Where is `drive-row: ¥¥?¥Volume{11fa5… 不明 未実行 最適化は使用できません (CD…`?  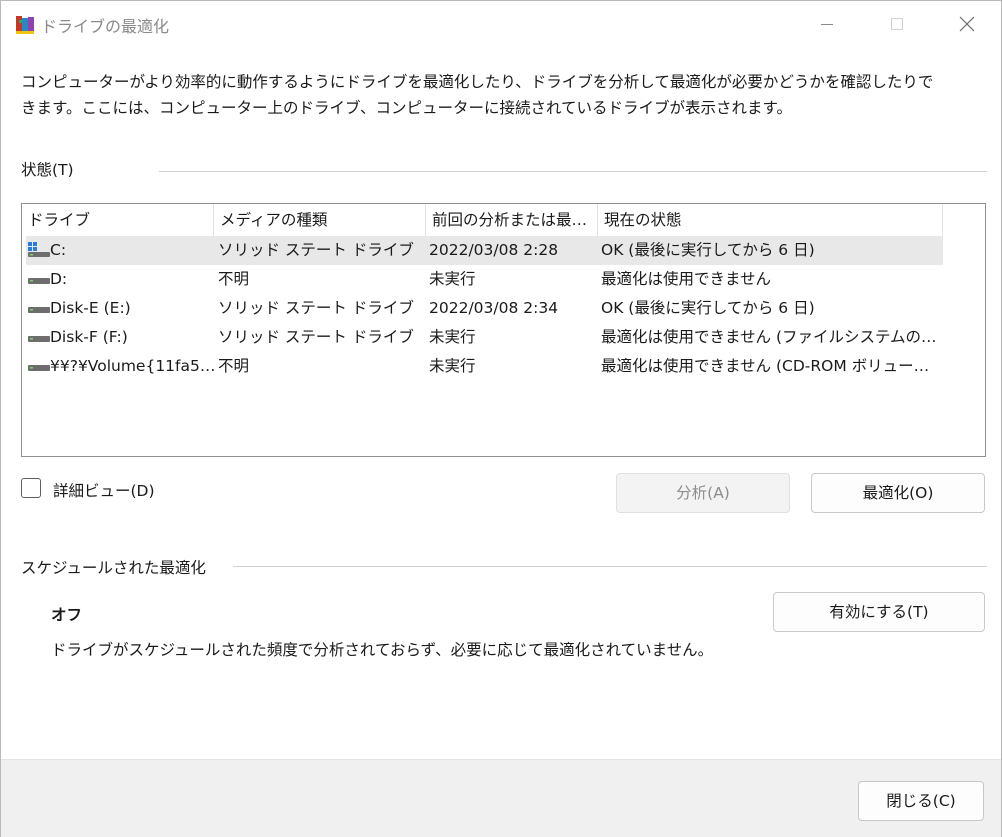
drive-row: ¥¥?¥Volume{11fa5… 不明 未実行 最適化は使用できません (CD… is located at coordinates (484, 366).